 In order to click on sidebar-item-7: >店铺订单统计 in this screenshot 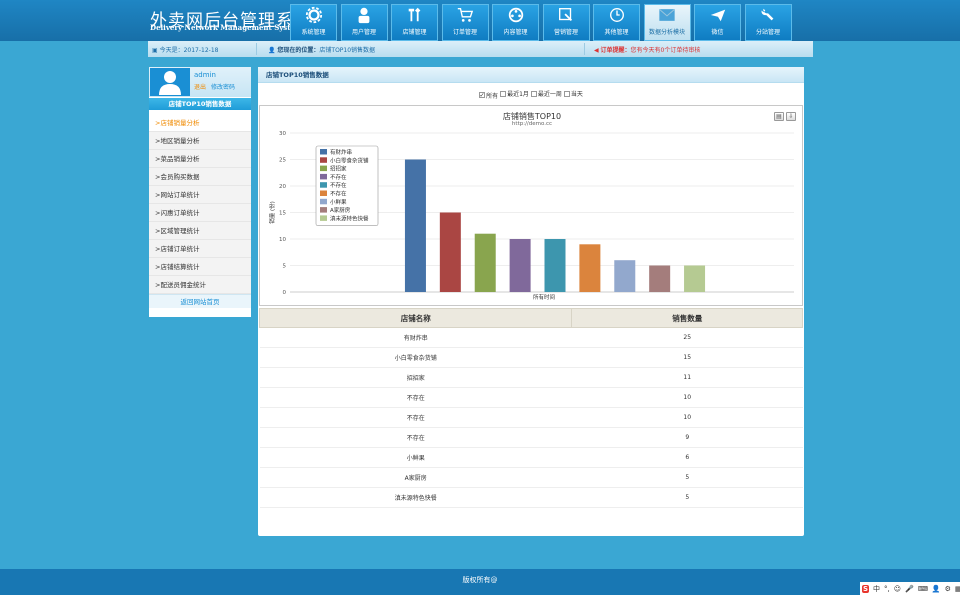, I will do `click(200, 249)`.